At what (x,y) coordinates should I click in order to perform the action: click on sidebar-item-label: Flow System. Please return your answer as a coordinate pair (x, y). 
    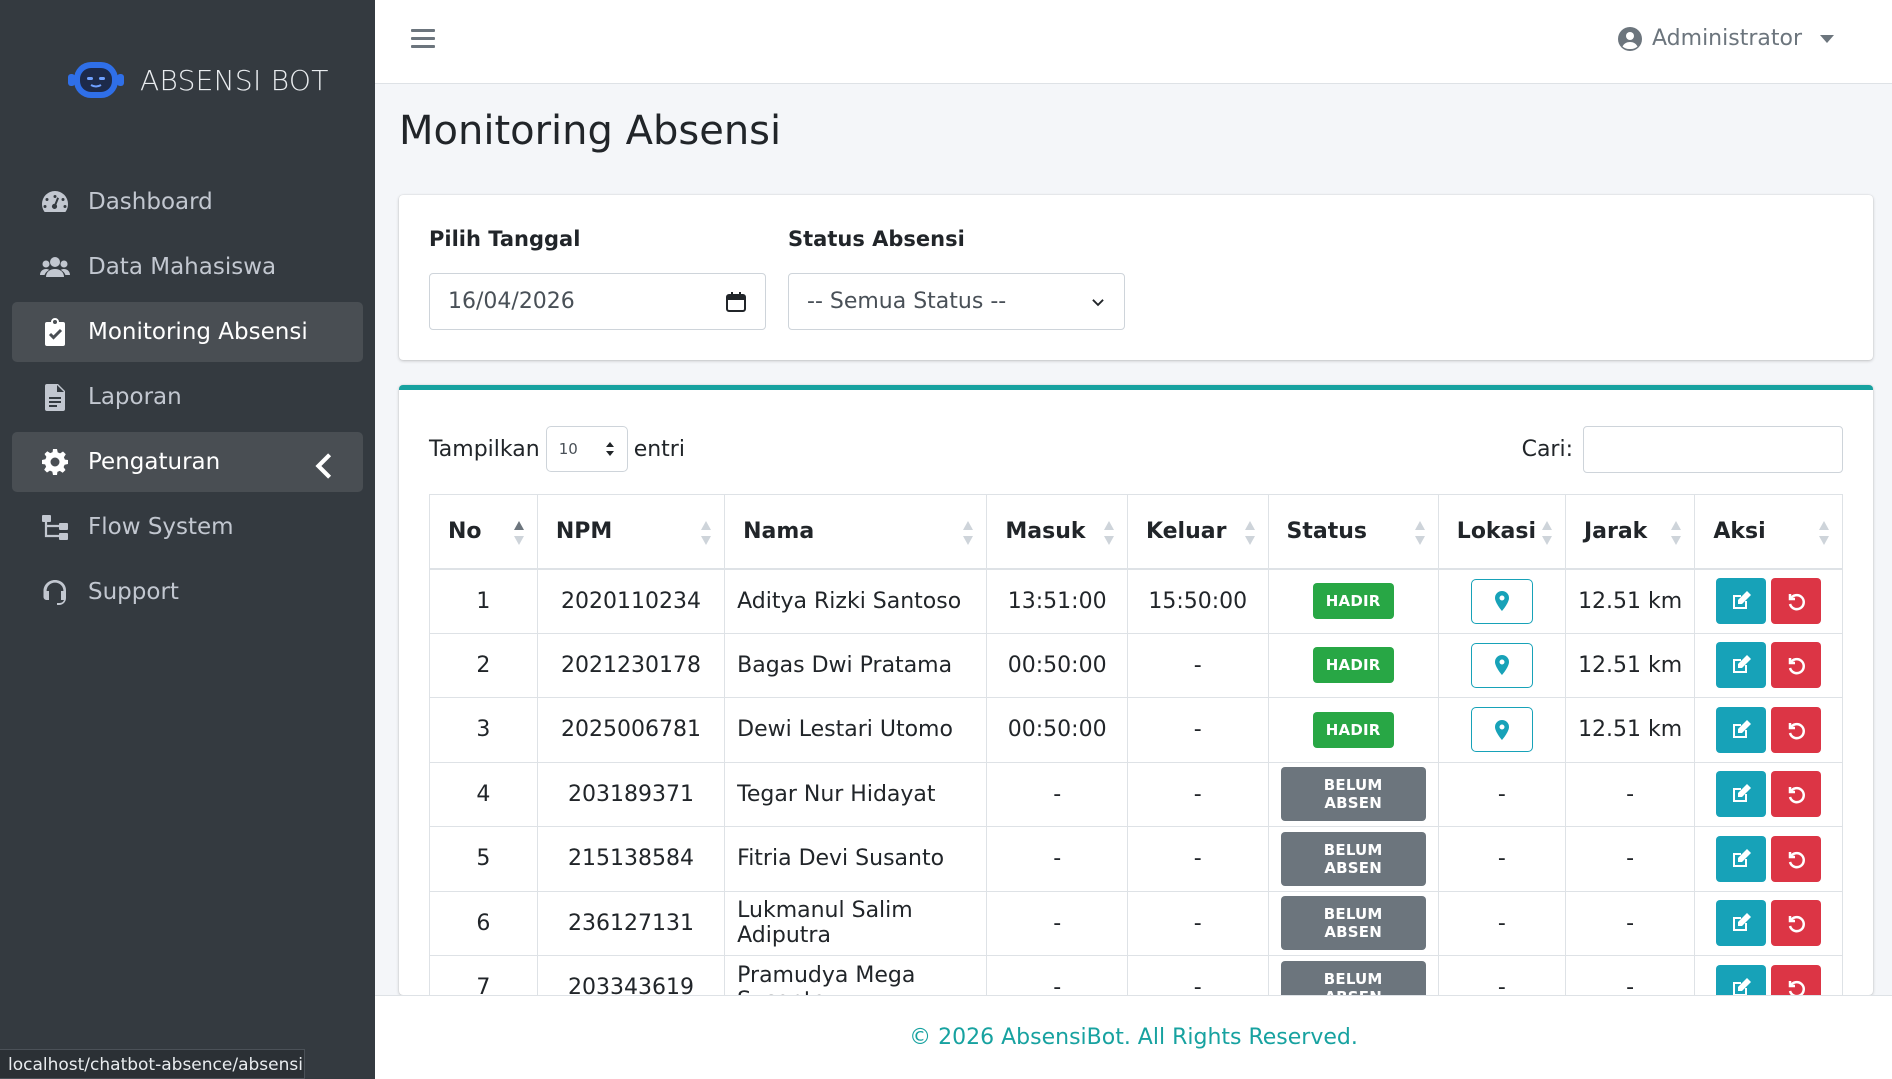
    Looking at the image, I should click on (161, 527).